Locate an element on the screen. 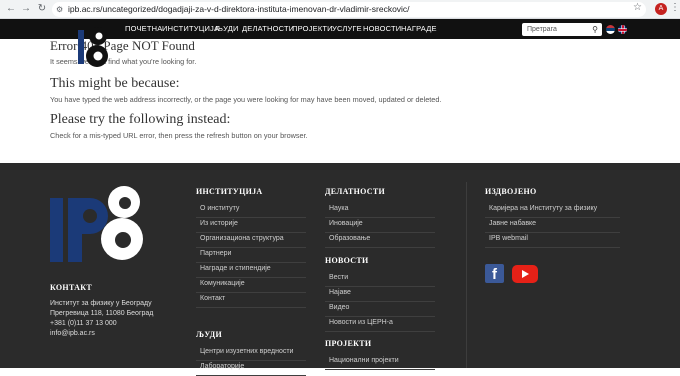 This screenshot has height=376, width=680. footer-link-cern-news: Новости из ЦЕРН-а is located at coordinates (380, 324).